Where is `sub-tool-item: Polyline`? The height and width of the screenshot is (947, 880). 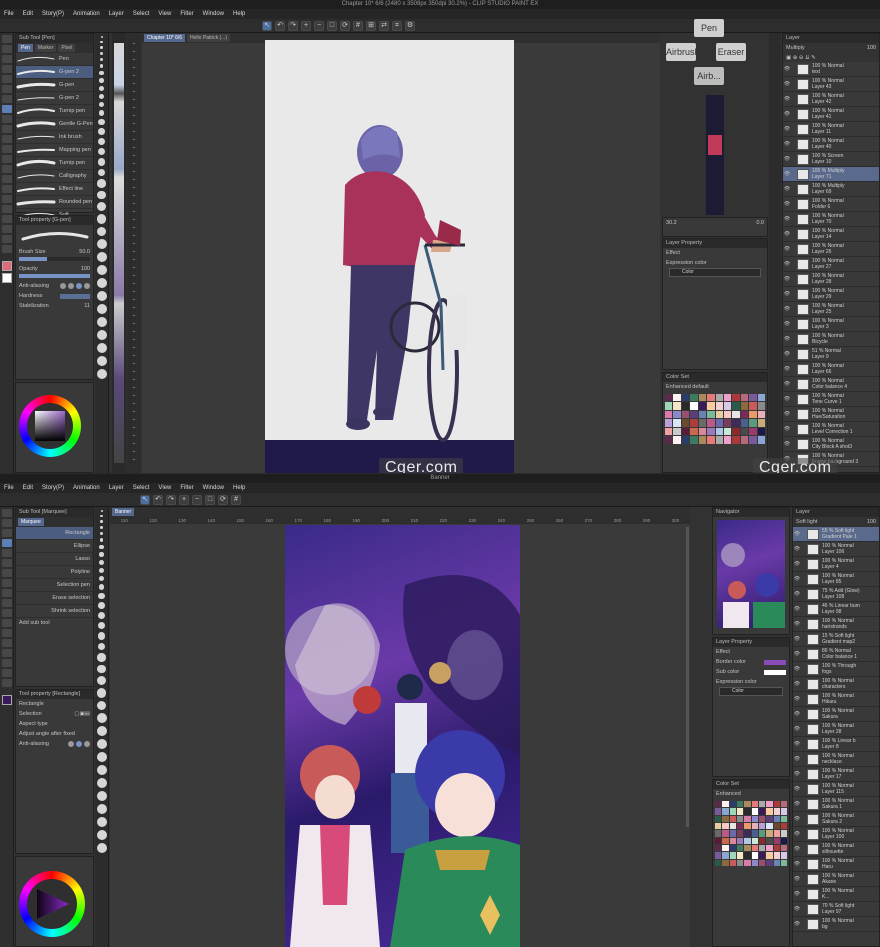 sub-tool-item: Polyline is located at coordinates (54, 572).